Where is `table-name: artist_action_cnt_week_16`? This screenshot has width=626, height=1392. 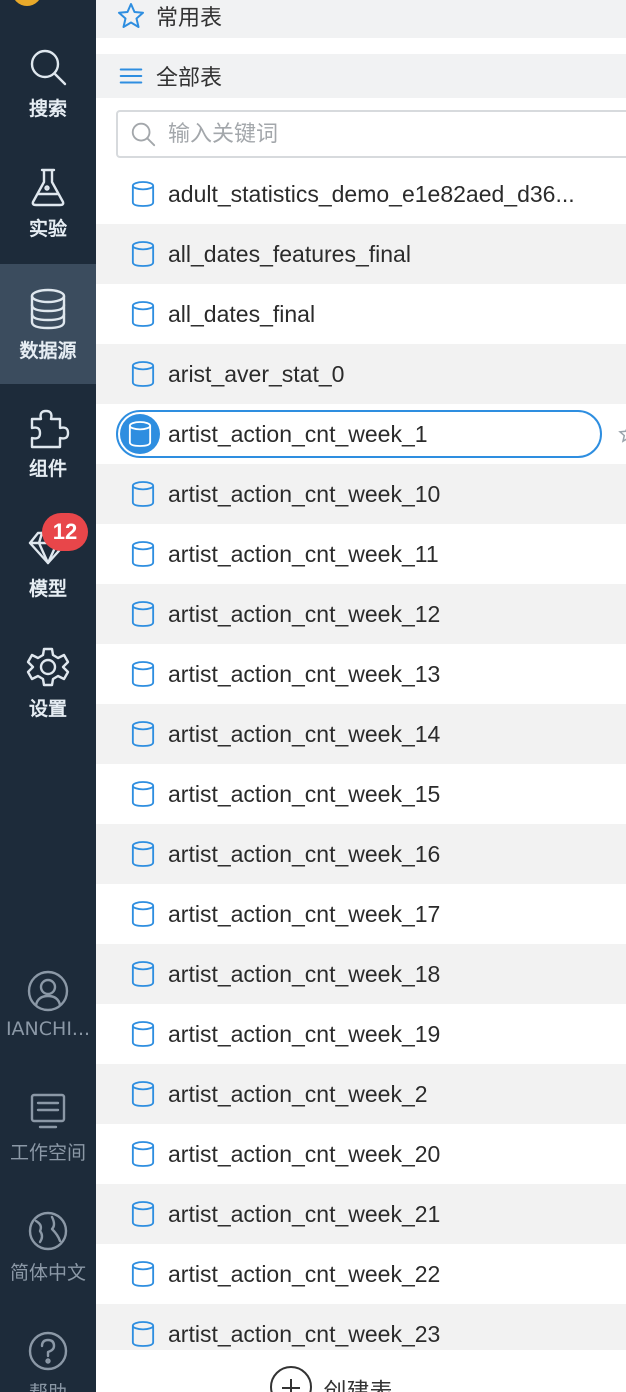
table-name: artist_action_cnt_week_16 is located at coordinates (304, 853).